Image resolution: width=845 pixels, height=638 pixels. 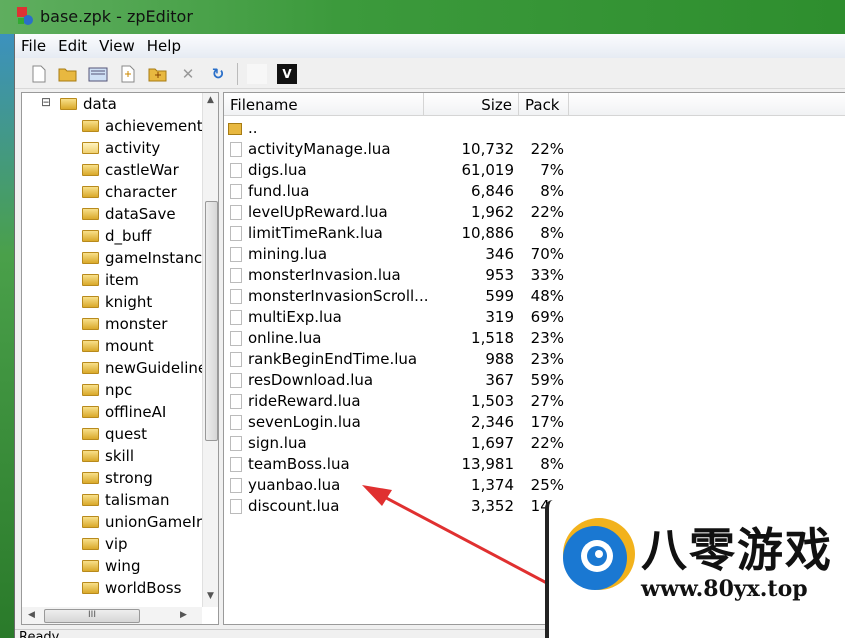 What do you see at coordinates (534, 275) in the screenshot?
I see `table-row: monsterInvasion.lua 953 33%` at bounding box center [534, 275].